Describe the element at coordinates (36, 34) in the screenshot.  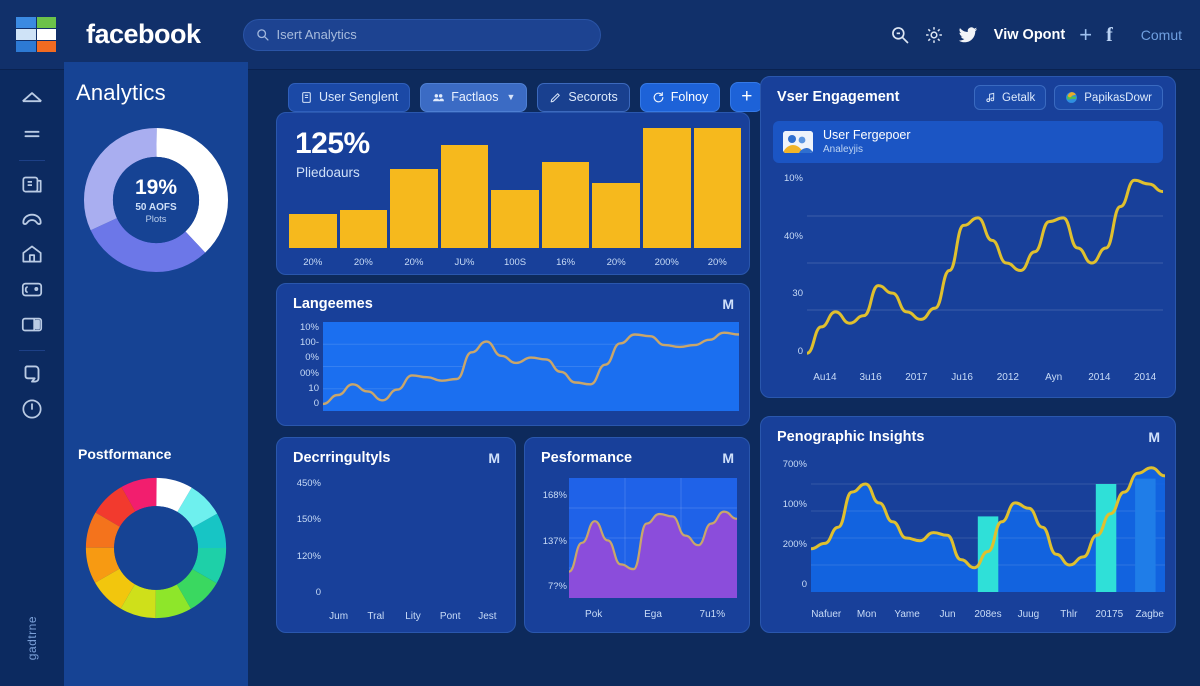
I see `facebook-logo-icon` at that location.